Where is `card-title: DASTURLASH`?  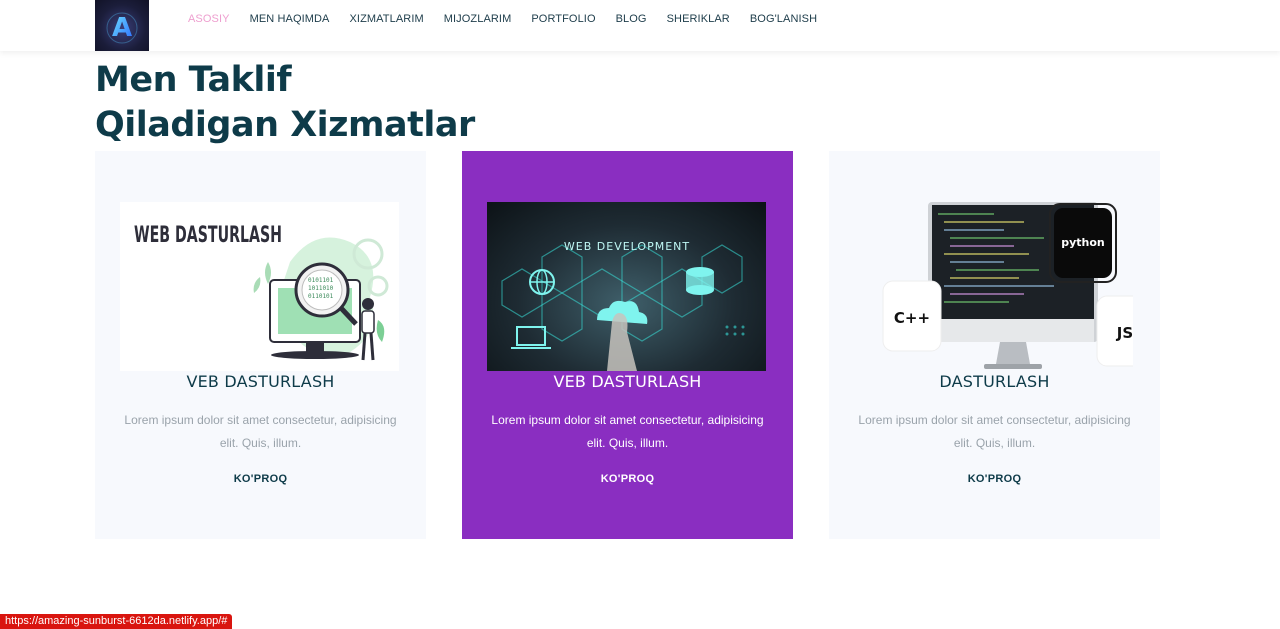 card-title: DASTURLASH is located at coordinates (994, 381).